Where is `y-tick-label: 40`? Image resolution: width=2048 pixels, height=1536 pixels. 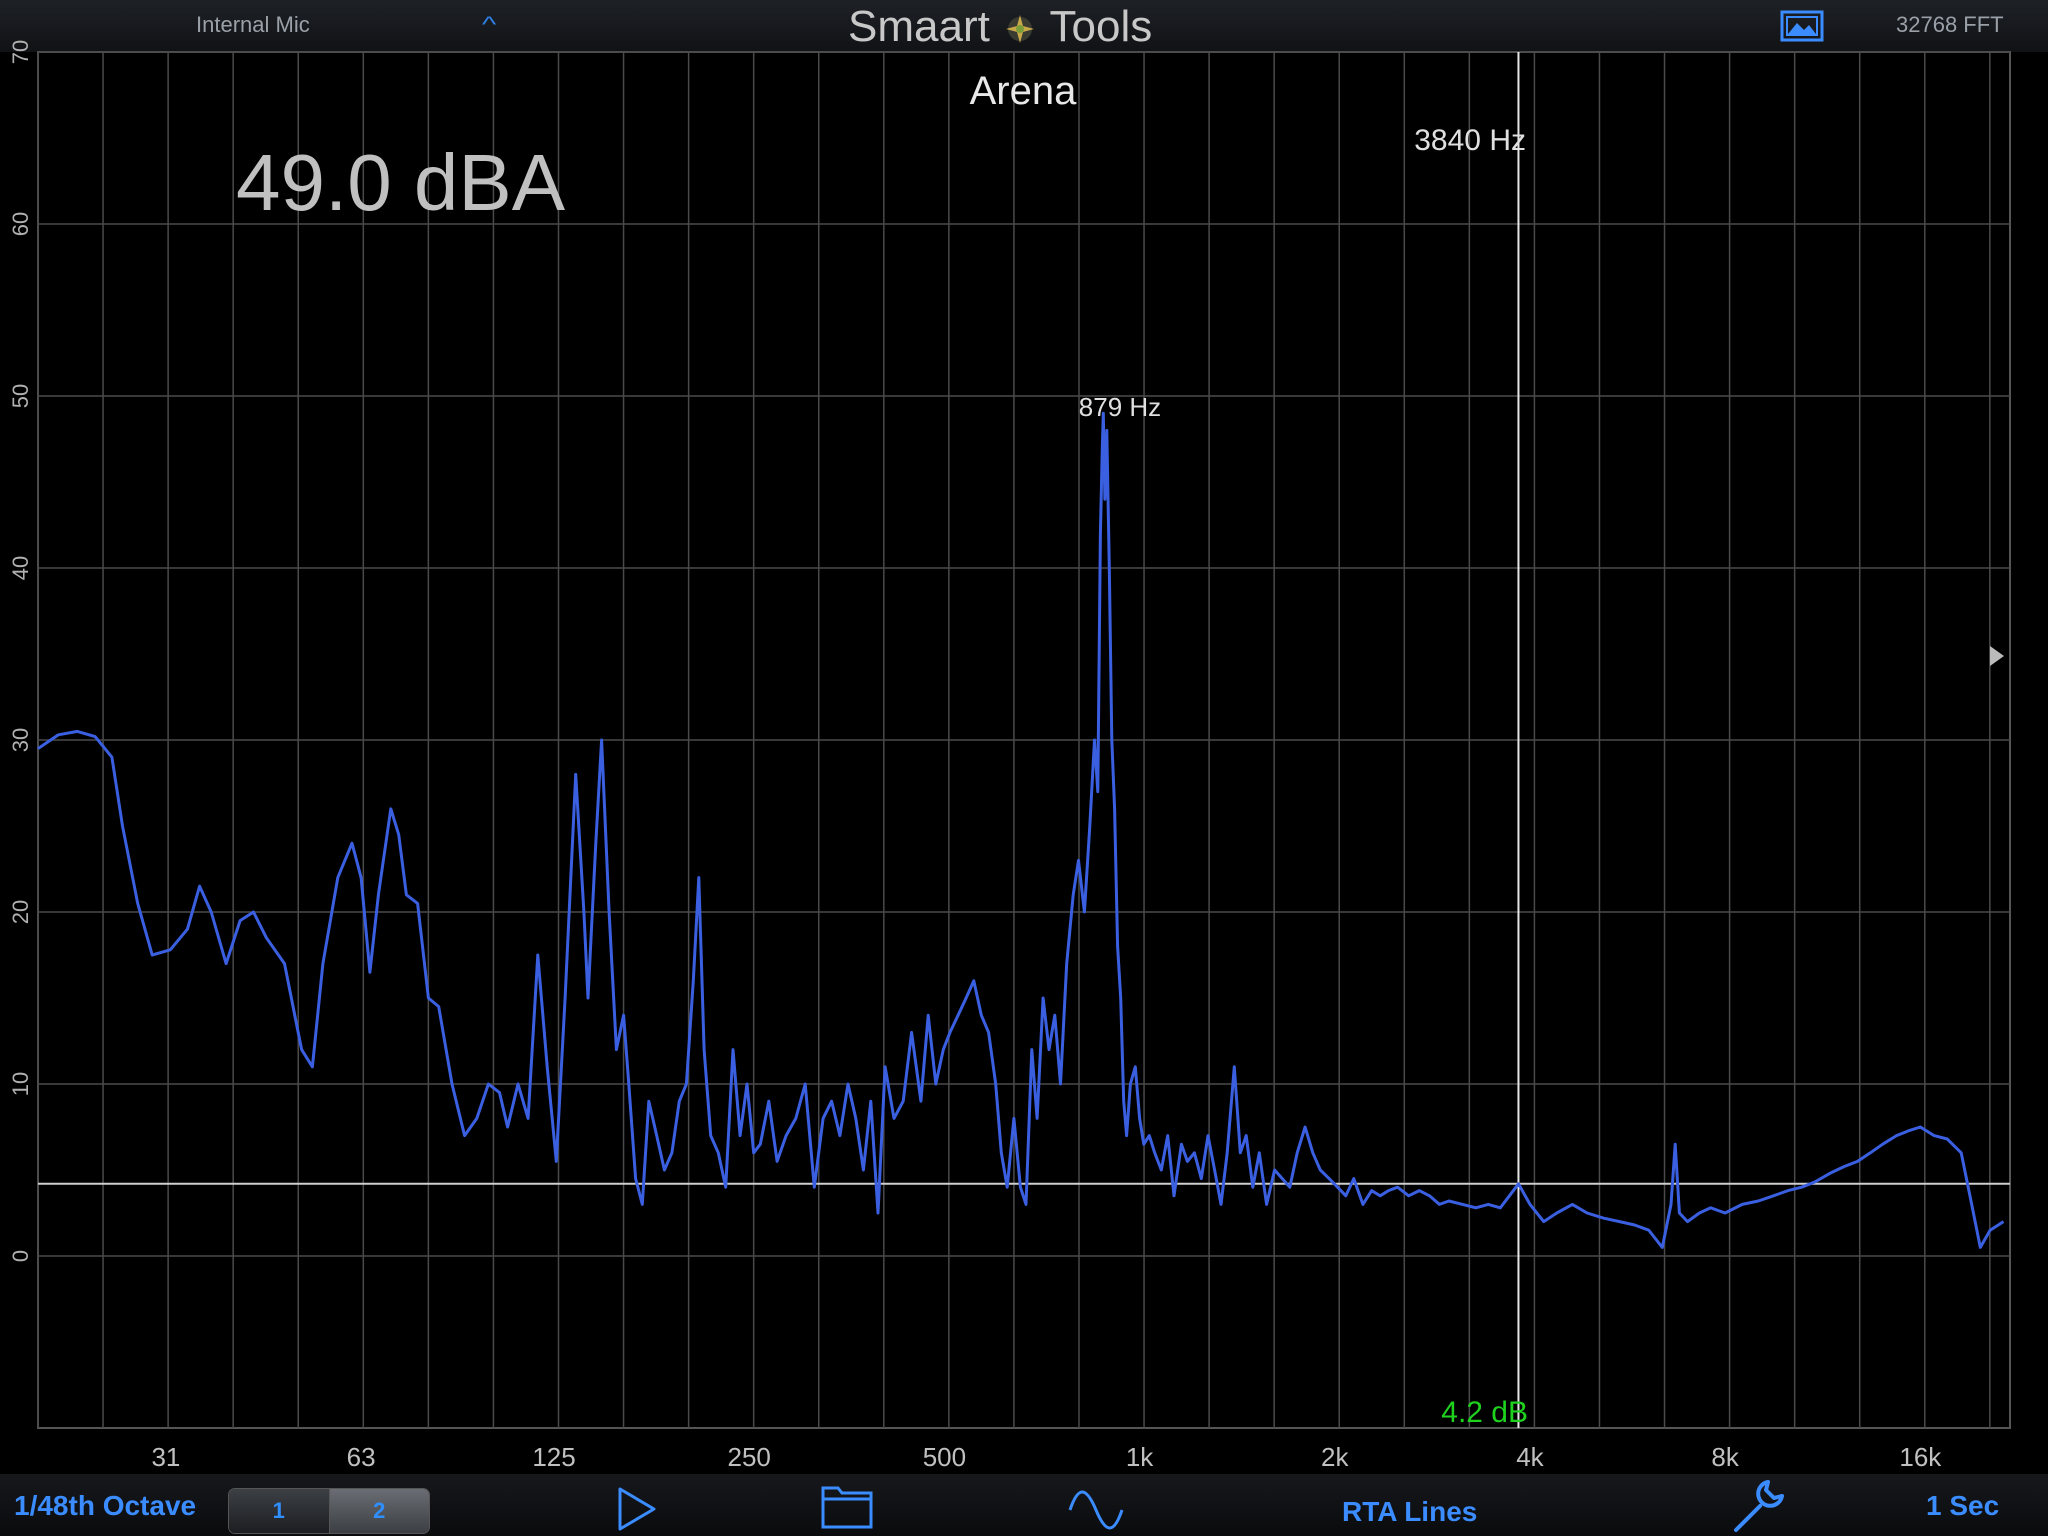 y-tick-label: 40 is located at coordinates (20, 568).